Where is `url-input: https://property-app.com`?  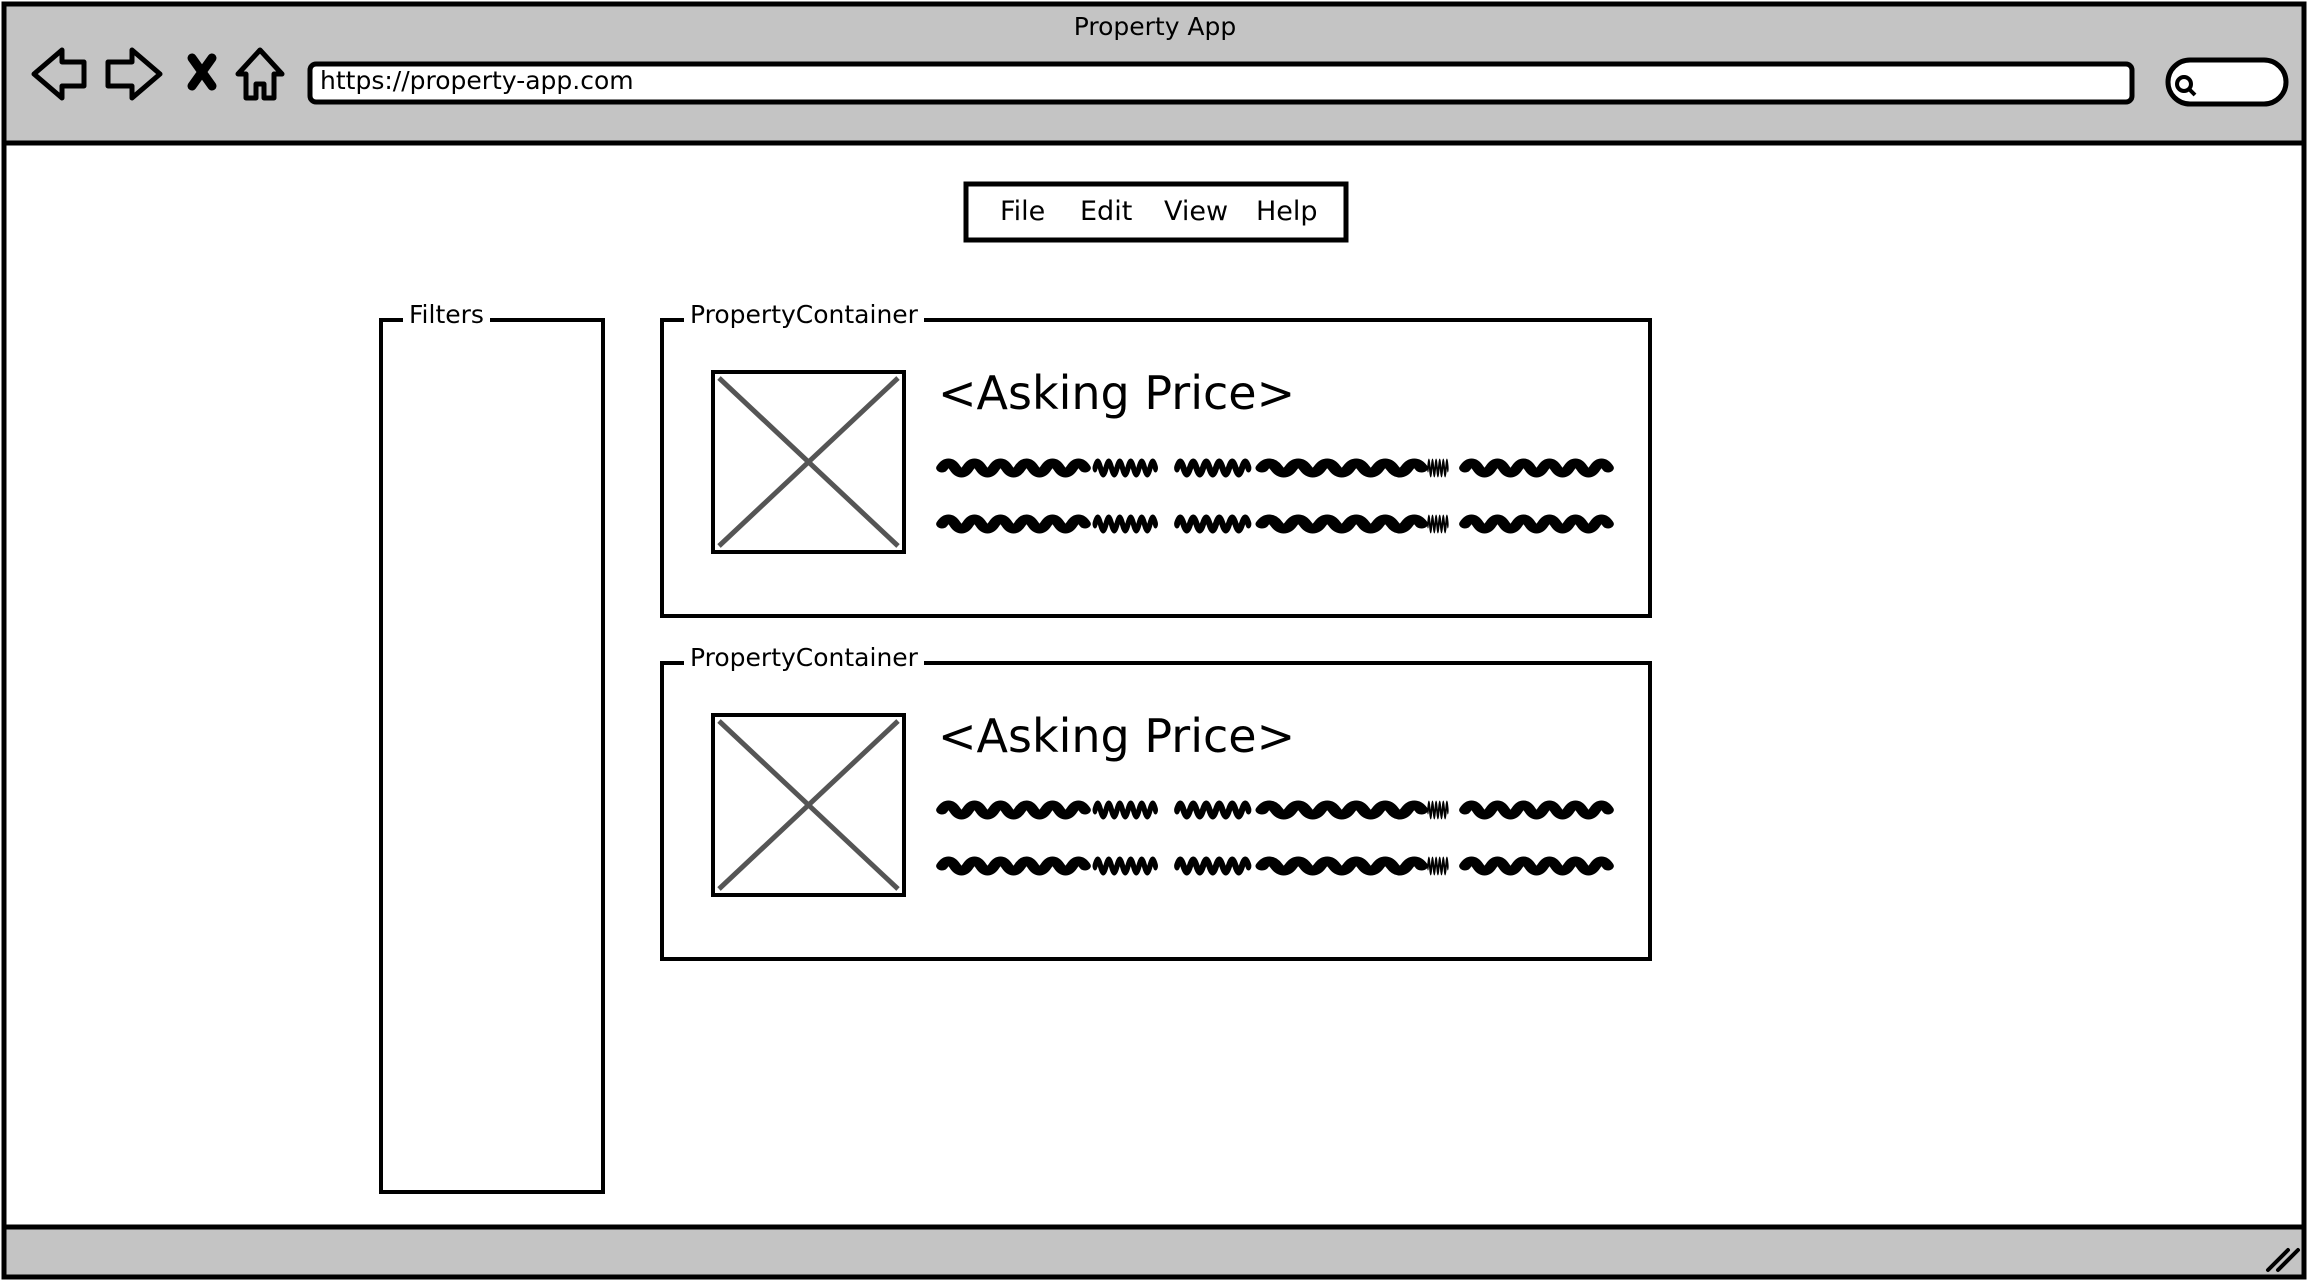
url-input: https://property-app.com is located at coordinates (477, 80).